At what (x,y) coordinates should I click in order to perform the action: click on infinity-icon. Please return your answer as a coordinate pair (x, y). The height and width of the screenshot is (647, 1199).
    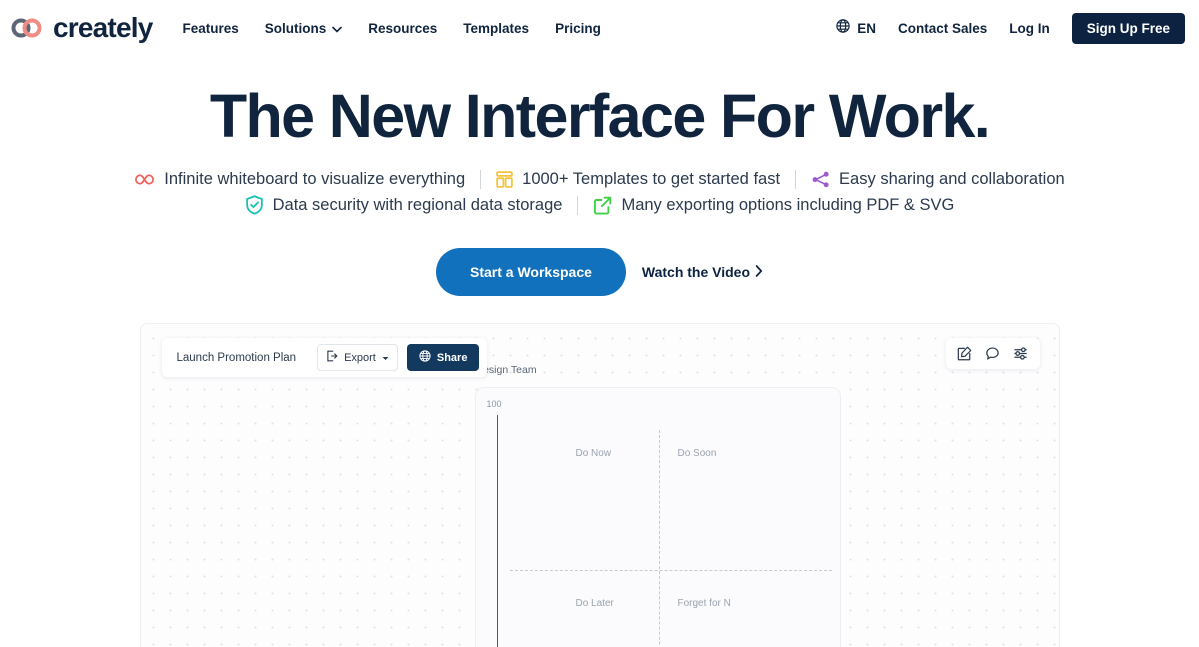
    Looking at the image, I should click on (144, 179).